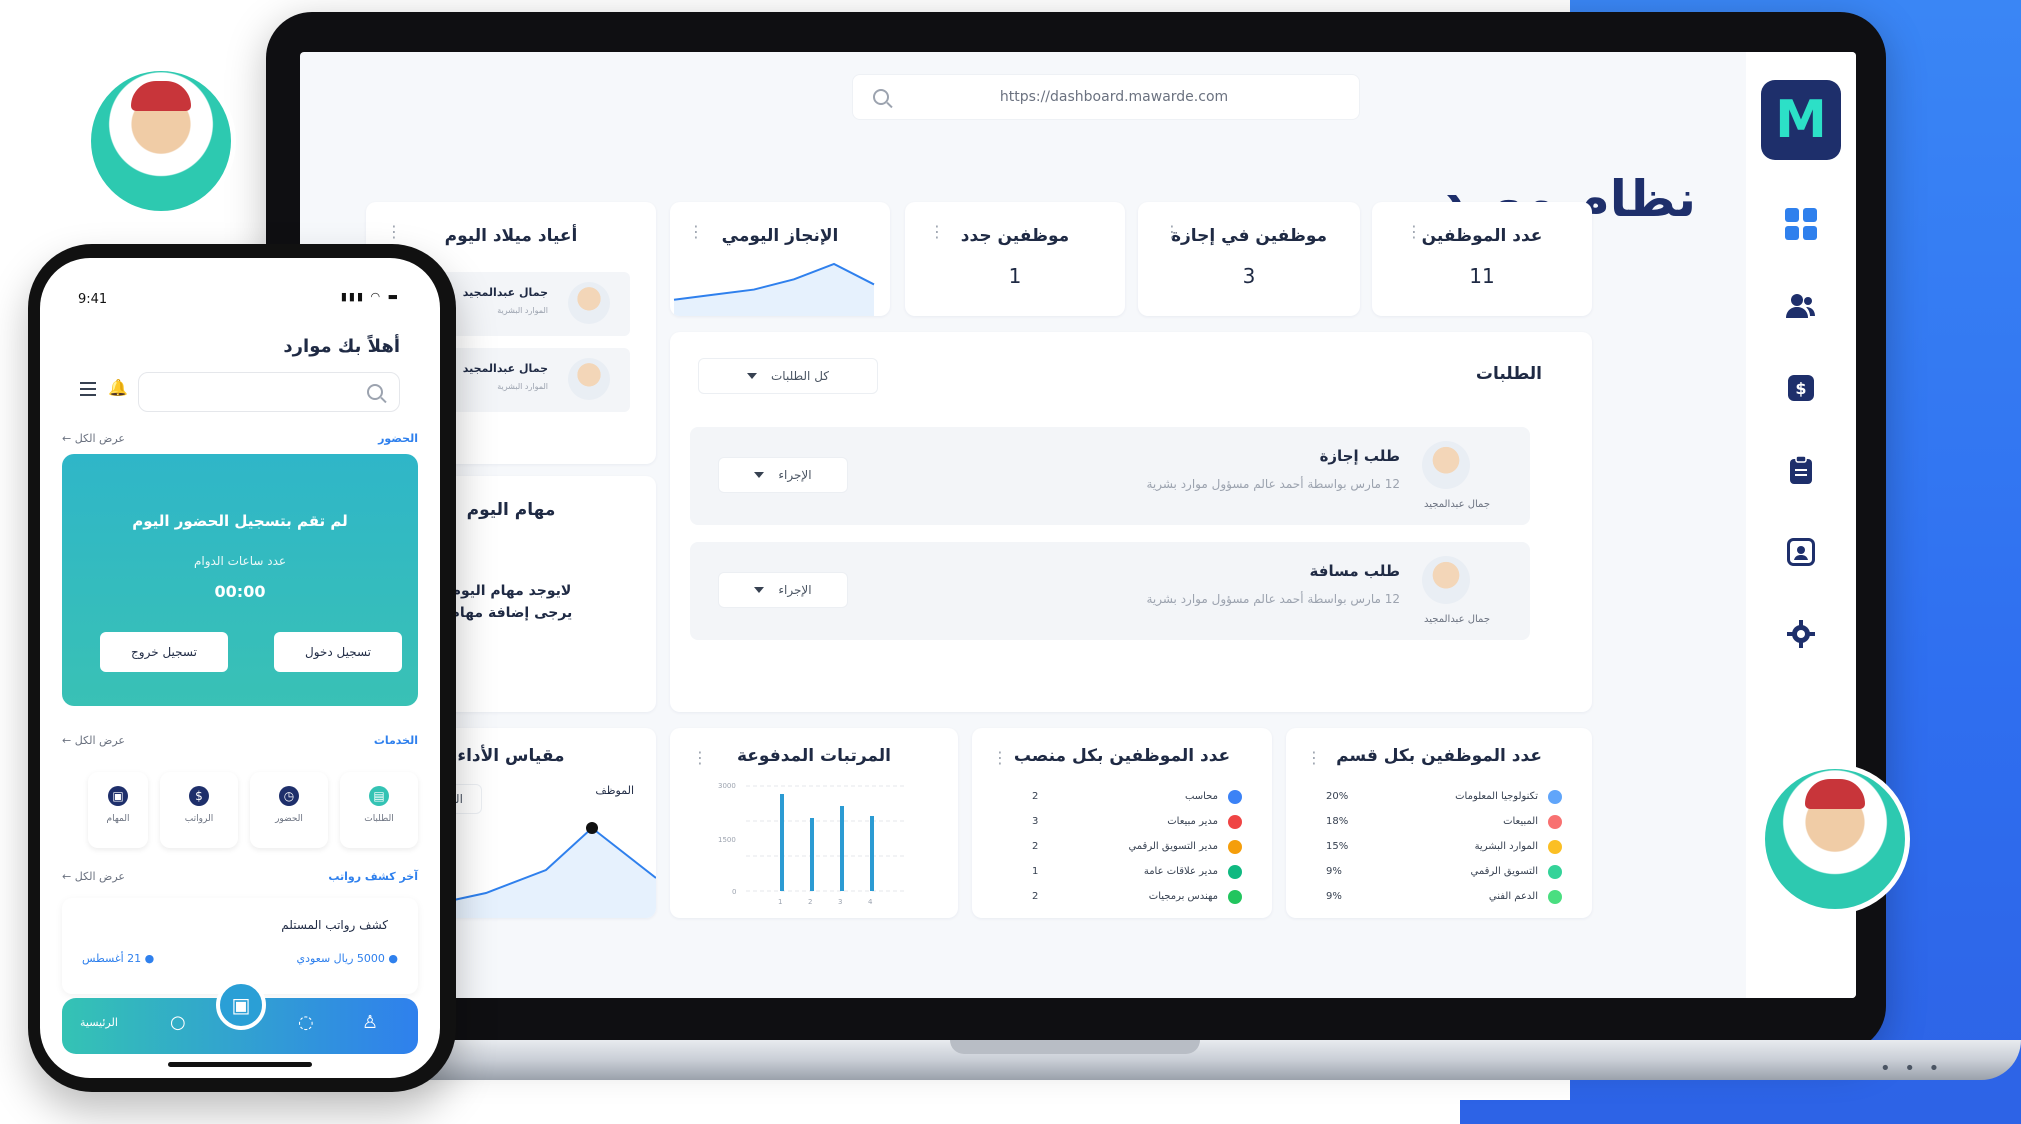 This screenshot has height=1124, width=2021. Describe the element at coordinates (118, 958) in the screenshot. I see `salary-date: ● 21 أغسطس` at that location.